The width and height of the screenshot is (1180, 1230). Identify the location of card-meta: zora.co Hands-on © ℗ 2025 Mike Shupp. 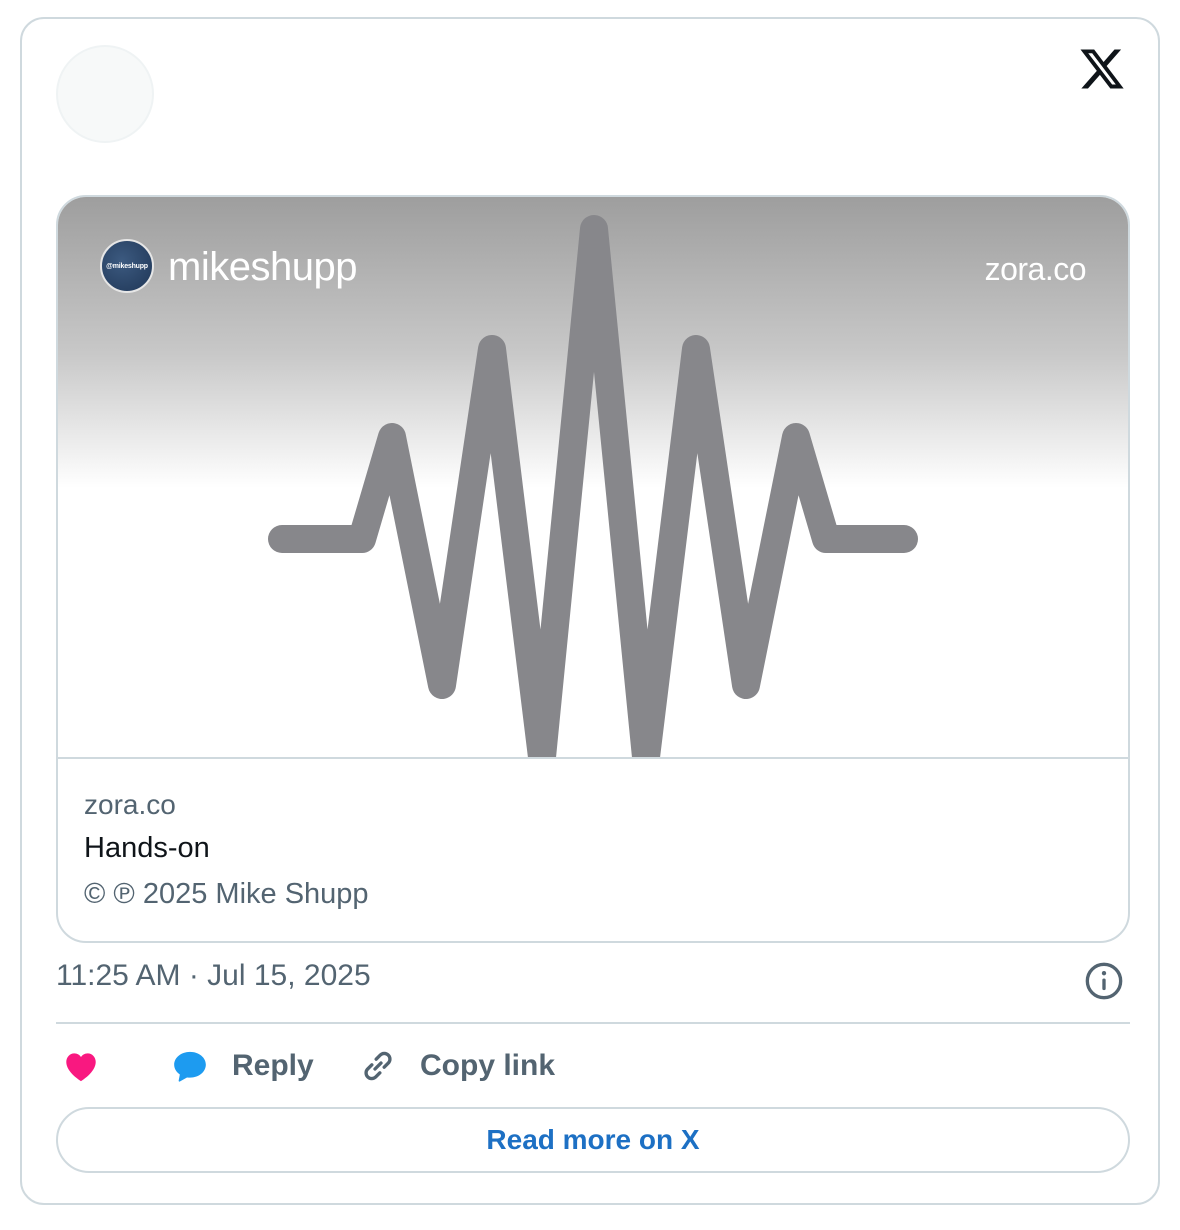
(226, 851).